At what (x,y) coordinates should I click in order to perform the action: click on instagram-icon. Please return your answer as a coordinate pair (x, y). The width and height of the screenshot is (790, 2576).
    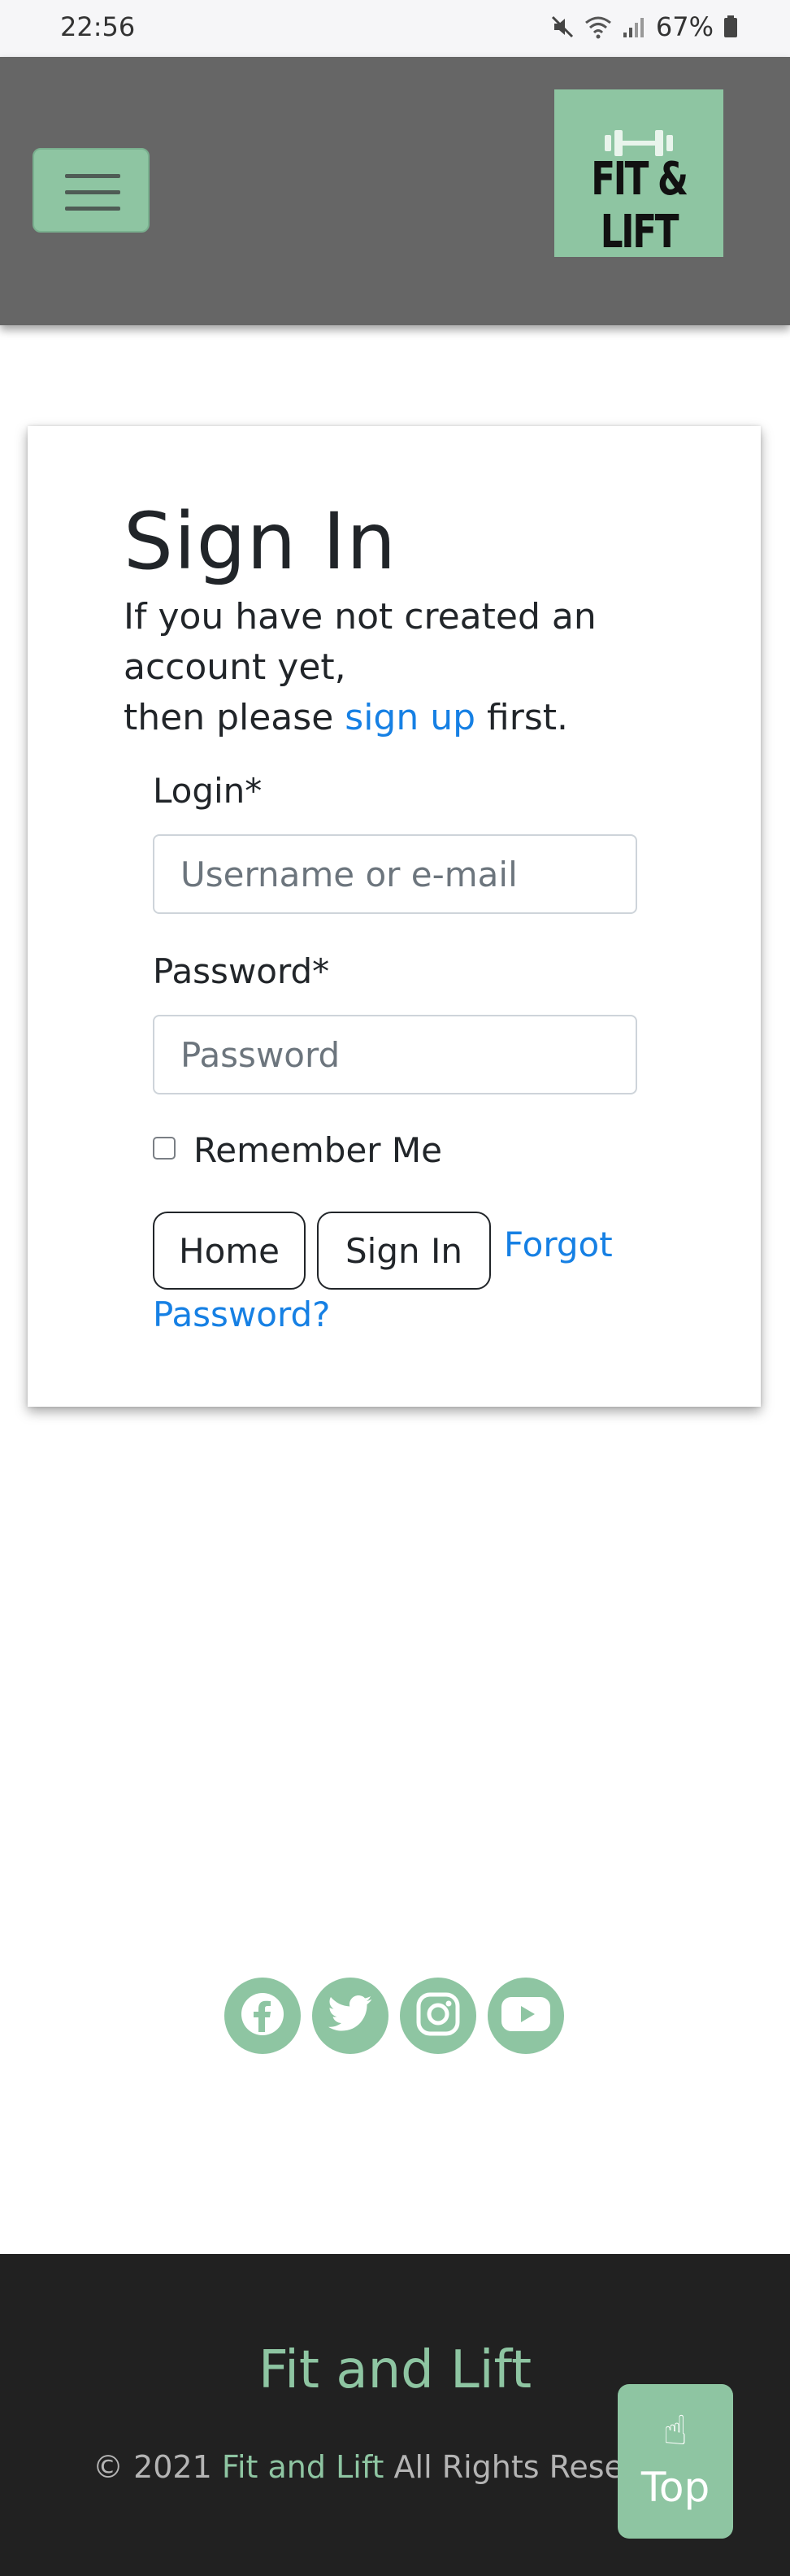
    Looking at the image, I should click on (438, 2016).